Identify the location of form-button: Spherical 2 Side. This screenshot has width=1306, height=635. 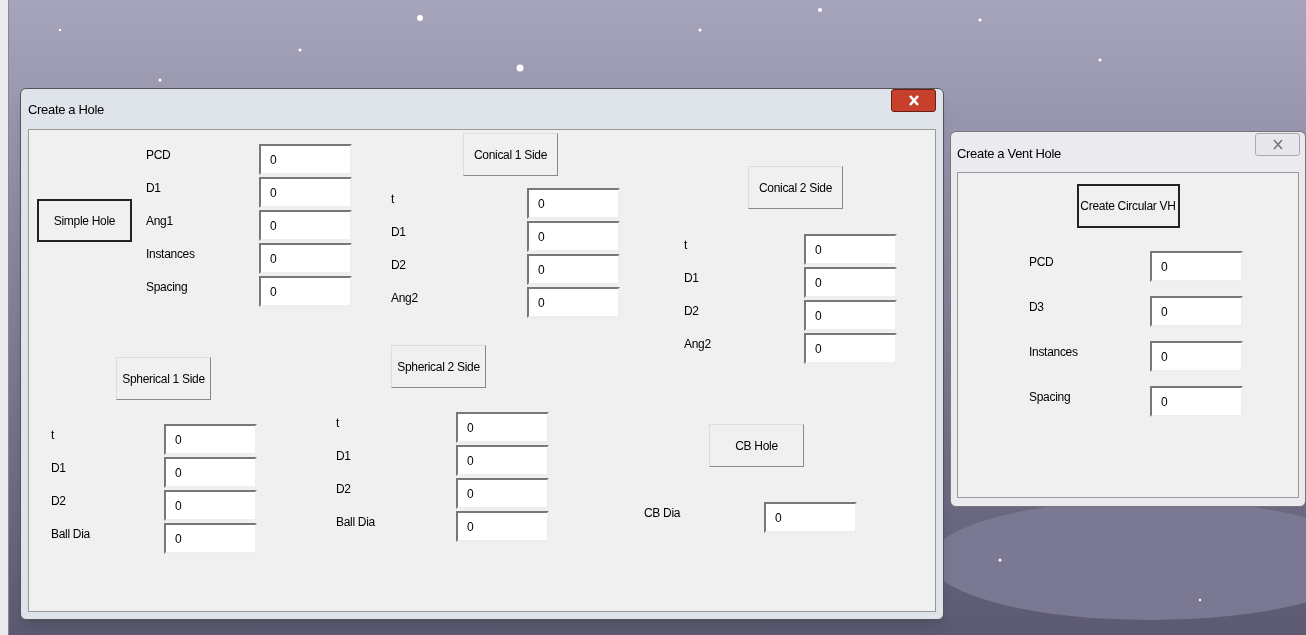
(438, 366).